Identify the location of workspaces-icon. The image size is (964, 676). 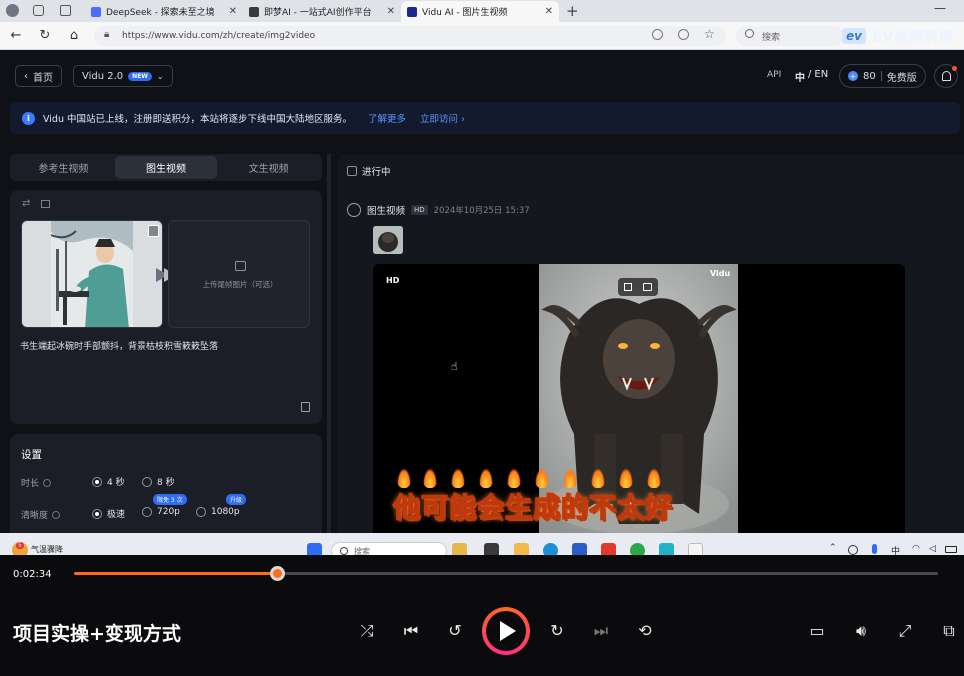
(38, 10).